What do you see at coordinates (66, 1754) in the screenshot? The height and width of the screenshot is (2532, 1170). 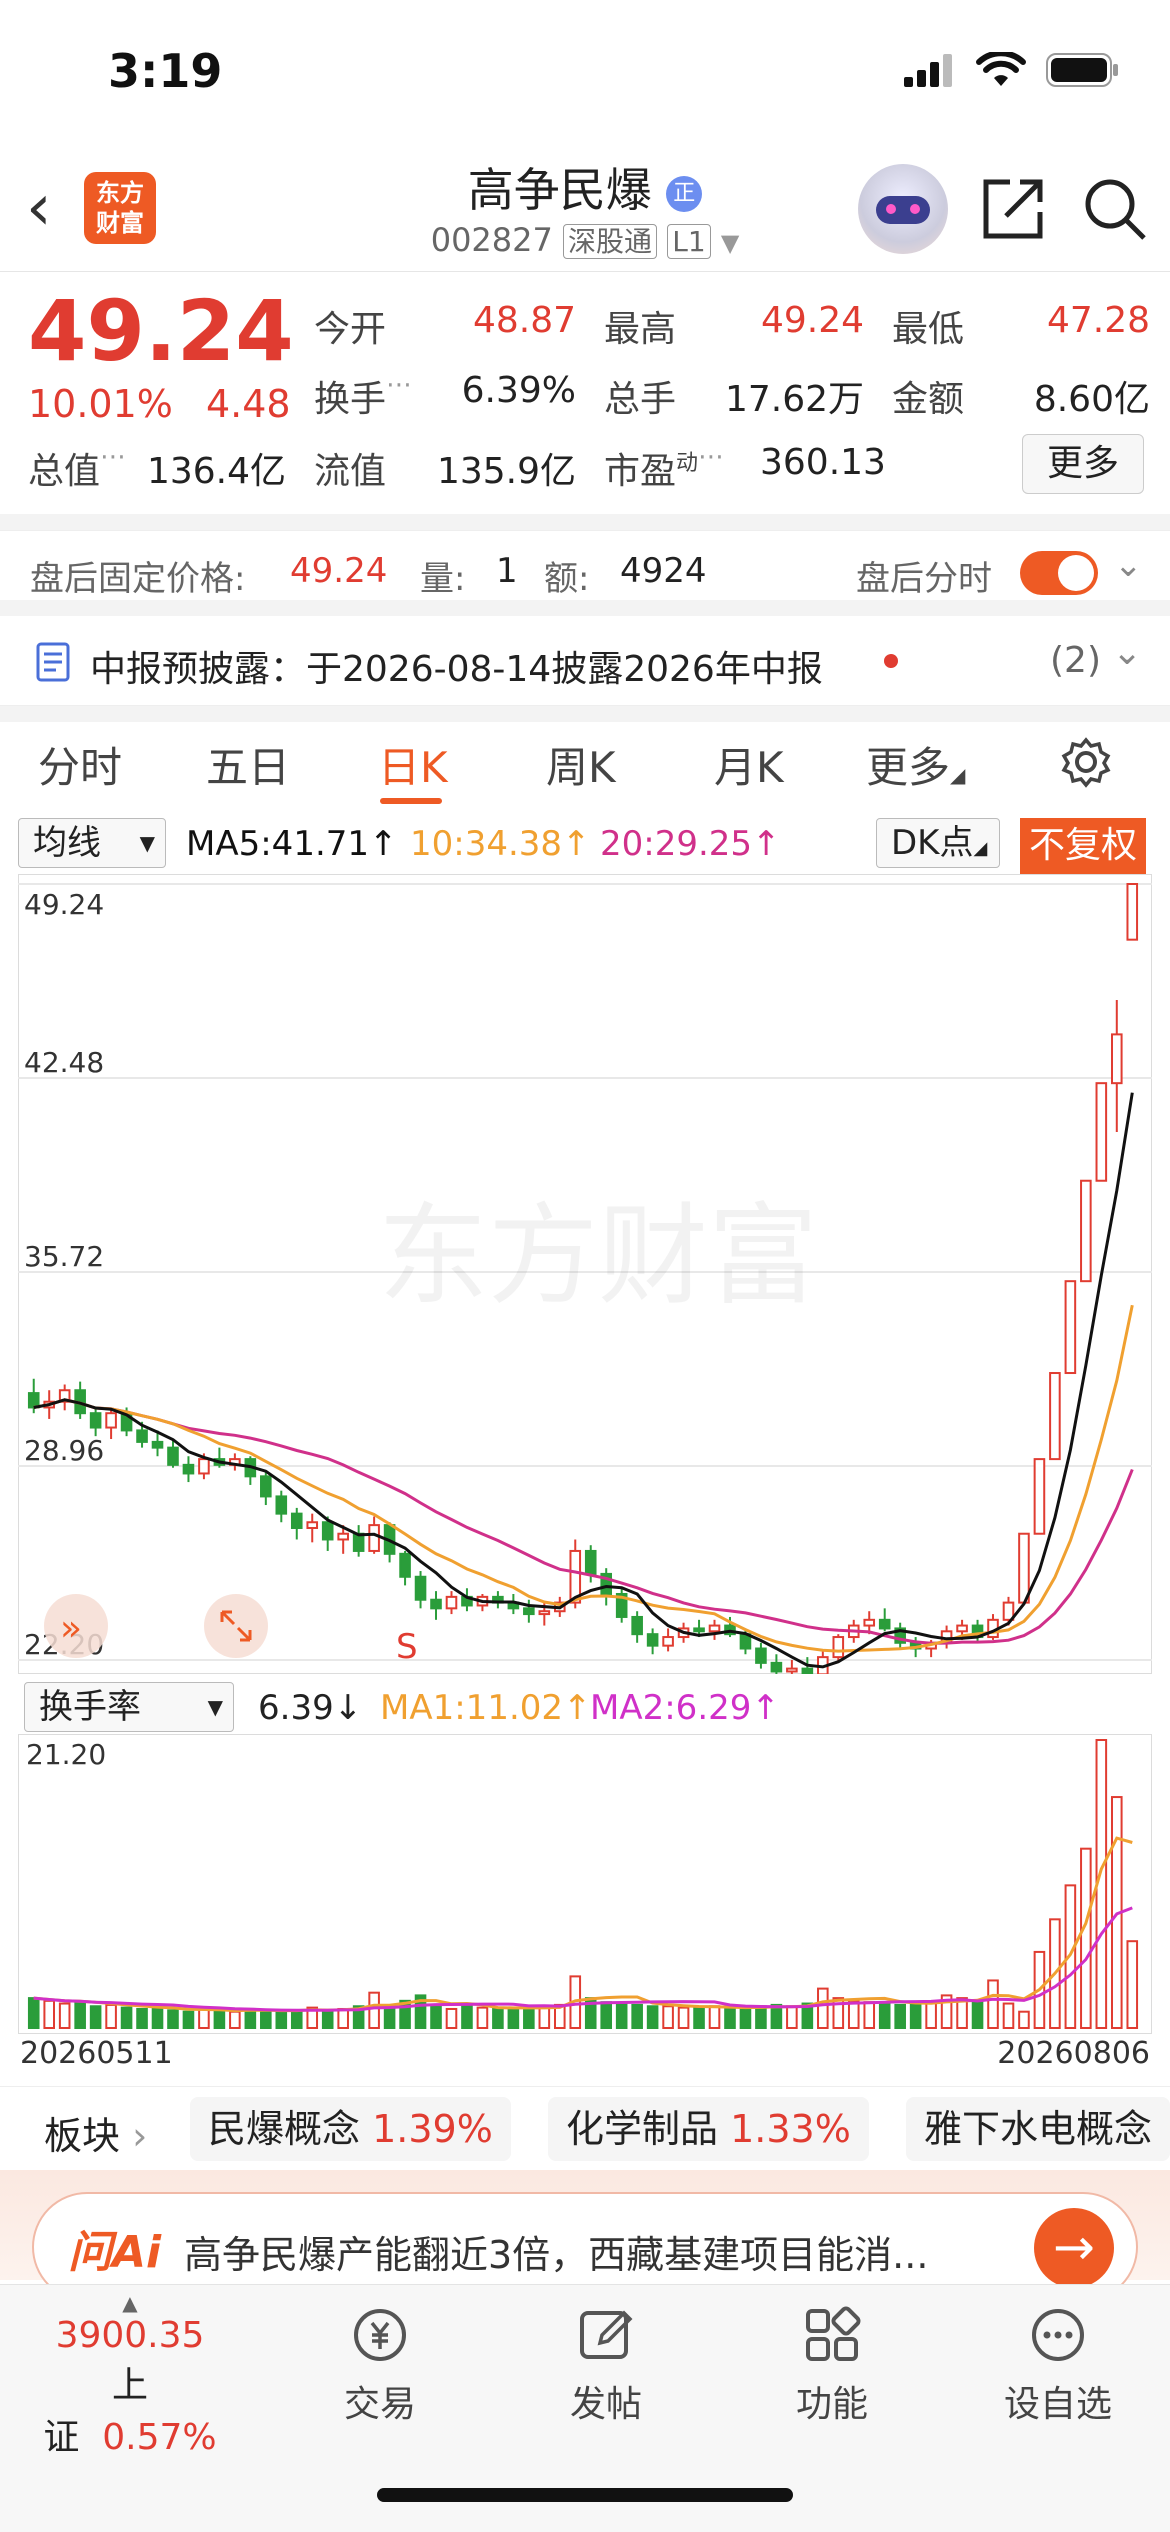 I see `y-tick-label: 21.20` at bounding box center [66, 1754].